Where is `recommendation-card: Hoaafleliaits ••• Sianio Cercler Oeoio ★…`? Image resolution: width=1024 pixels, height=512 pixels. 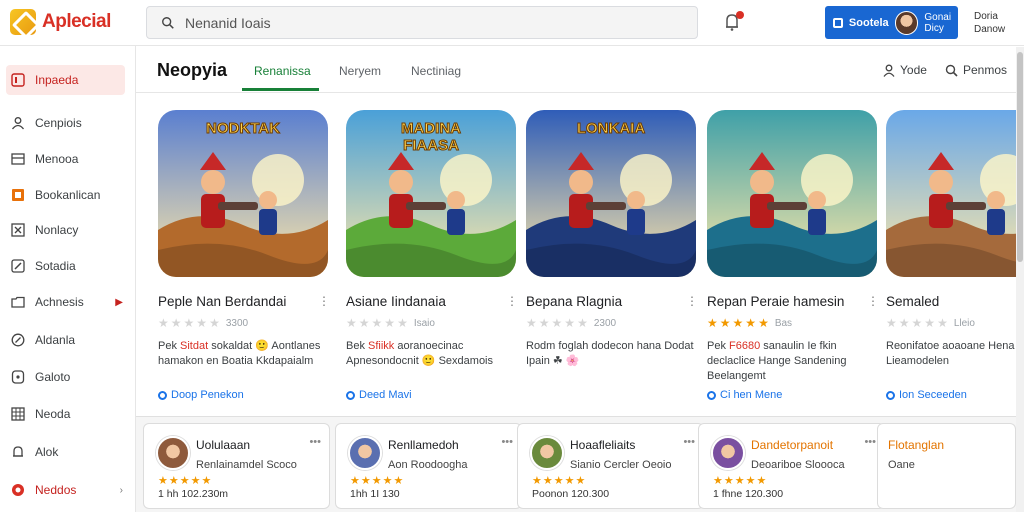 recommendation-card: Hoaafleliaits ••• Sianio Cercler Oeoio ★… is located at coordinates (610, 466).